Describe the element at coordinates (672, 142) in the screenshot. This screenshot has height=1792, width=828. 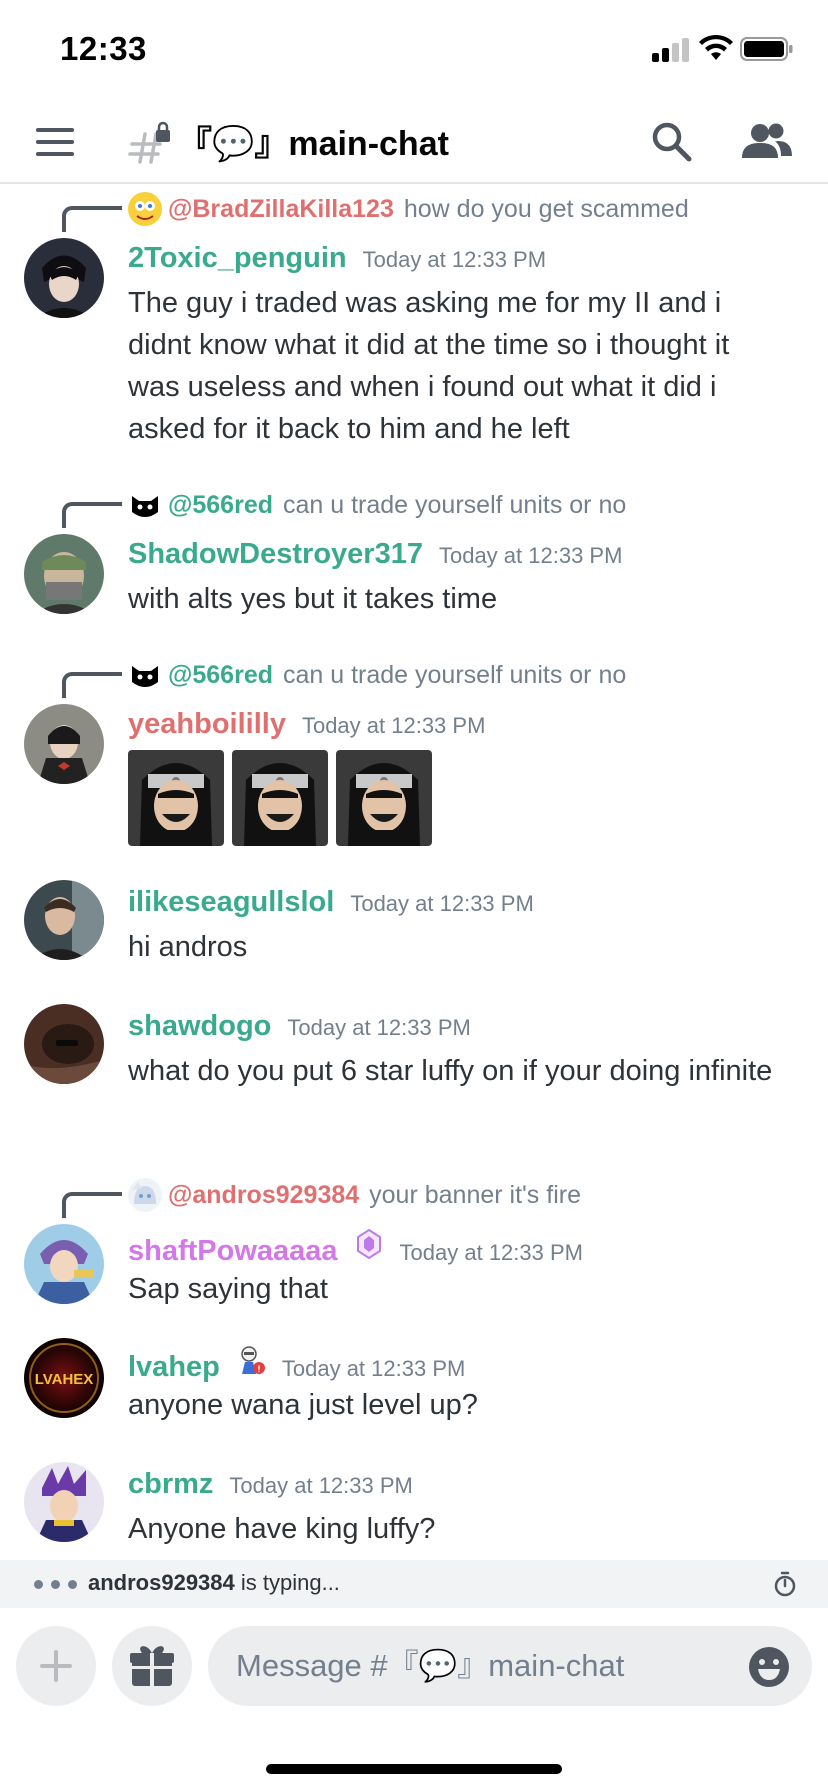
I see `search-icon` at that location.